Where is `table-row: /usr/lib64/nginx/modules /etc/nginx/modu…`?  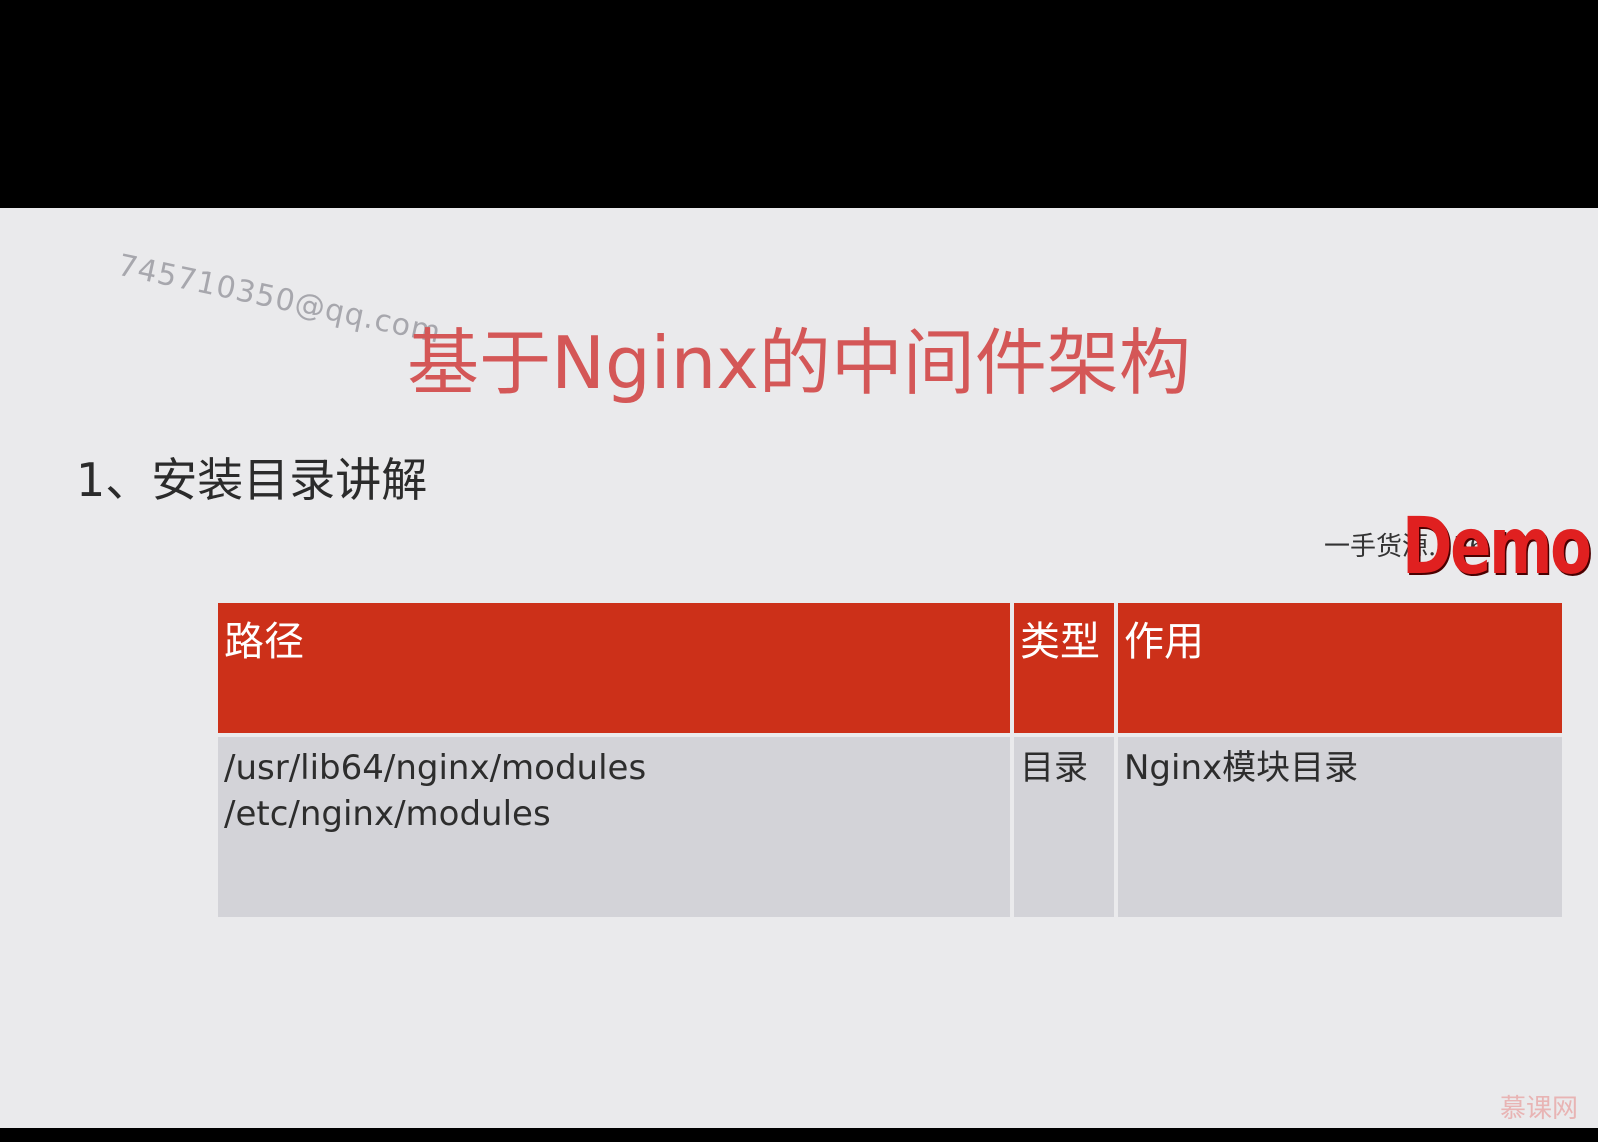 table-row: /usr/lib64/nginx/modules /etc/nginx/modu… is located at coordinates (890, 827).